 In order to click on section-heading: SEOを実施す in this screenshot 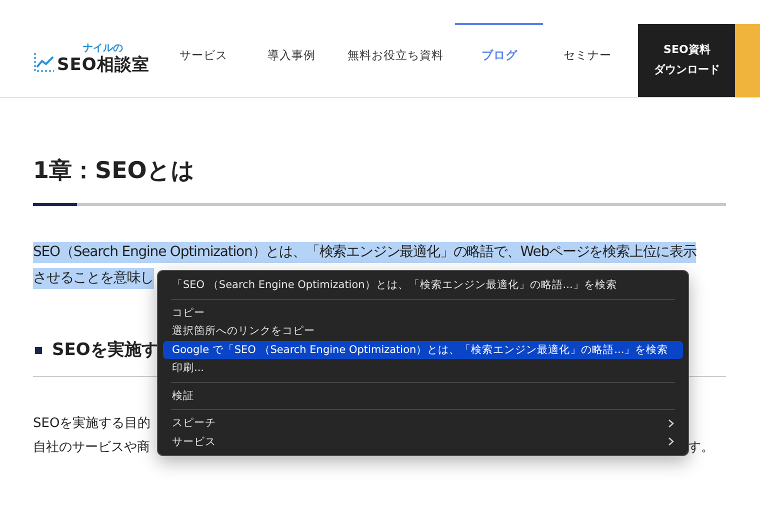, I will do `click(105, 350)`.